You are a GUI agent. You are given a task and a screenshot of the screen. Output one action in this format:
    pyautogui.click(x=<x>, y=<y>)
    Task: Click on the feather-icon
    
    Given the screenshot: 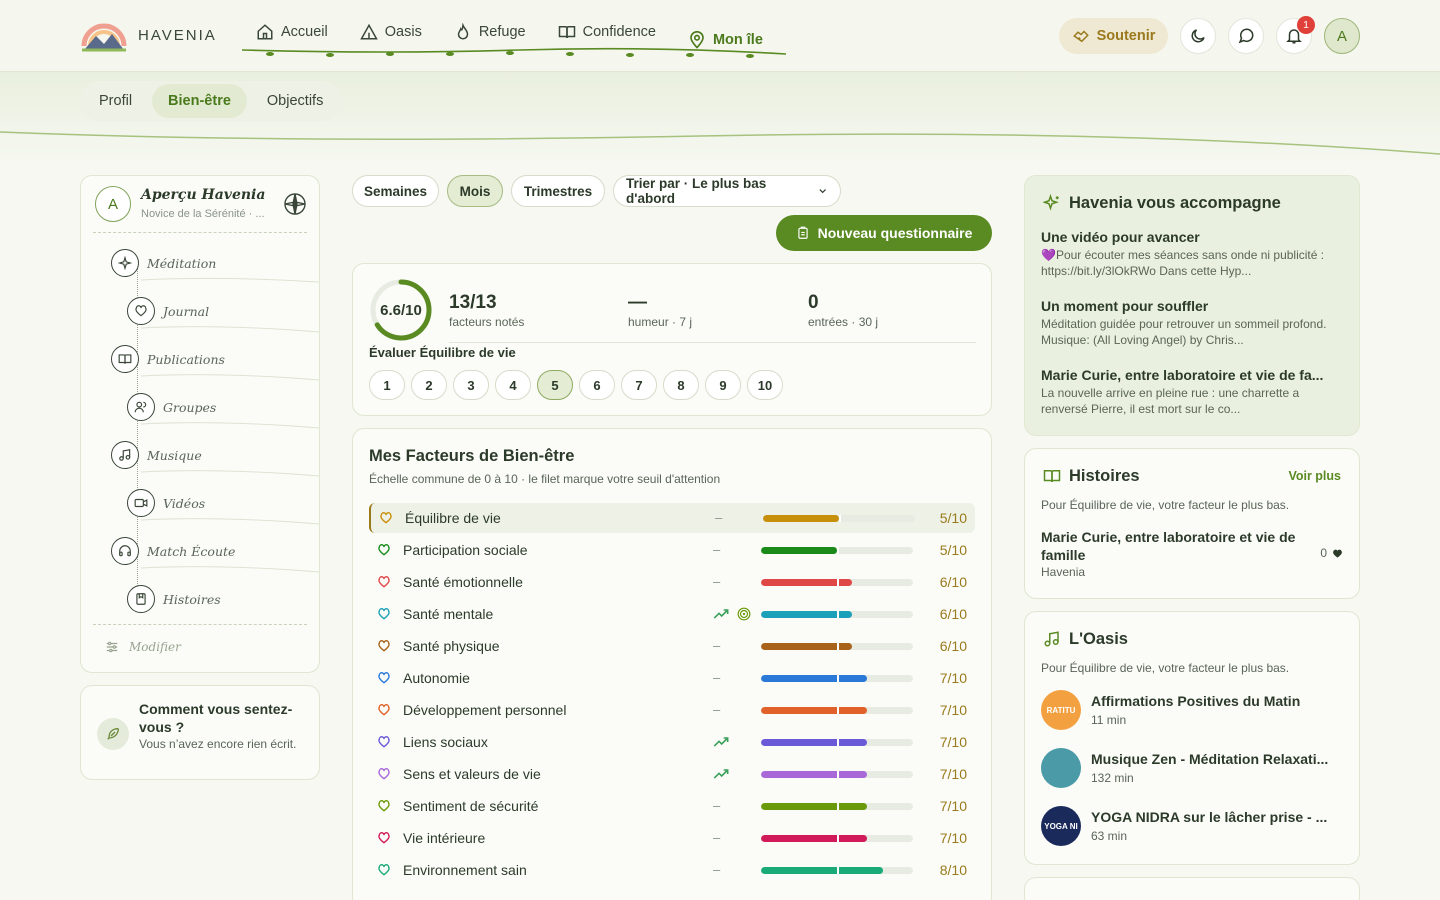 What is the action you would take?
    pyautogui.click(x=113, y=734)
    